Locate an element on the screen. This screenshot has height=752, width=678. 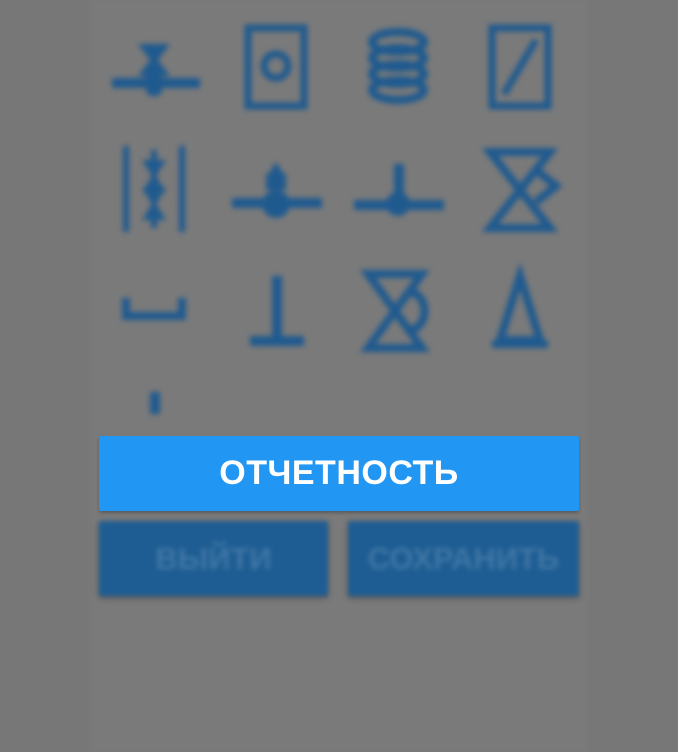
angle-valve-icon is located at coordinates (398, 312).